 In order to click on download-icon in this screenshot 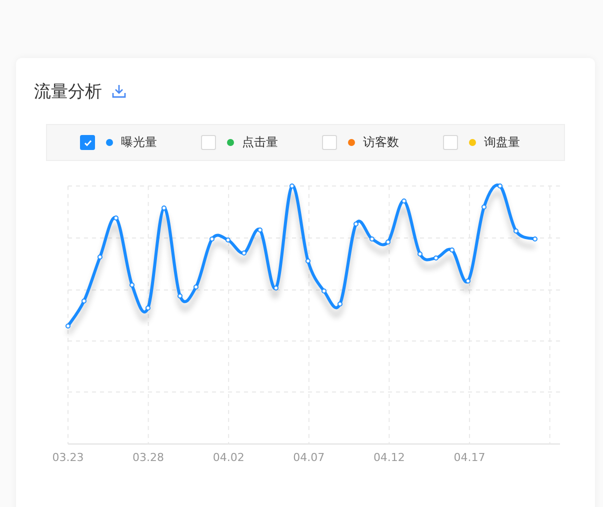, I will do `click(119, 91)`.